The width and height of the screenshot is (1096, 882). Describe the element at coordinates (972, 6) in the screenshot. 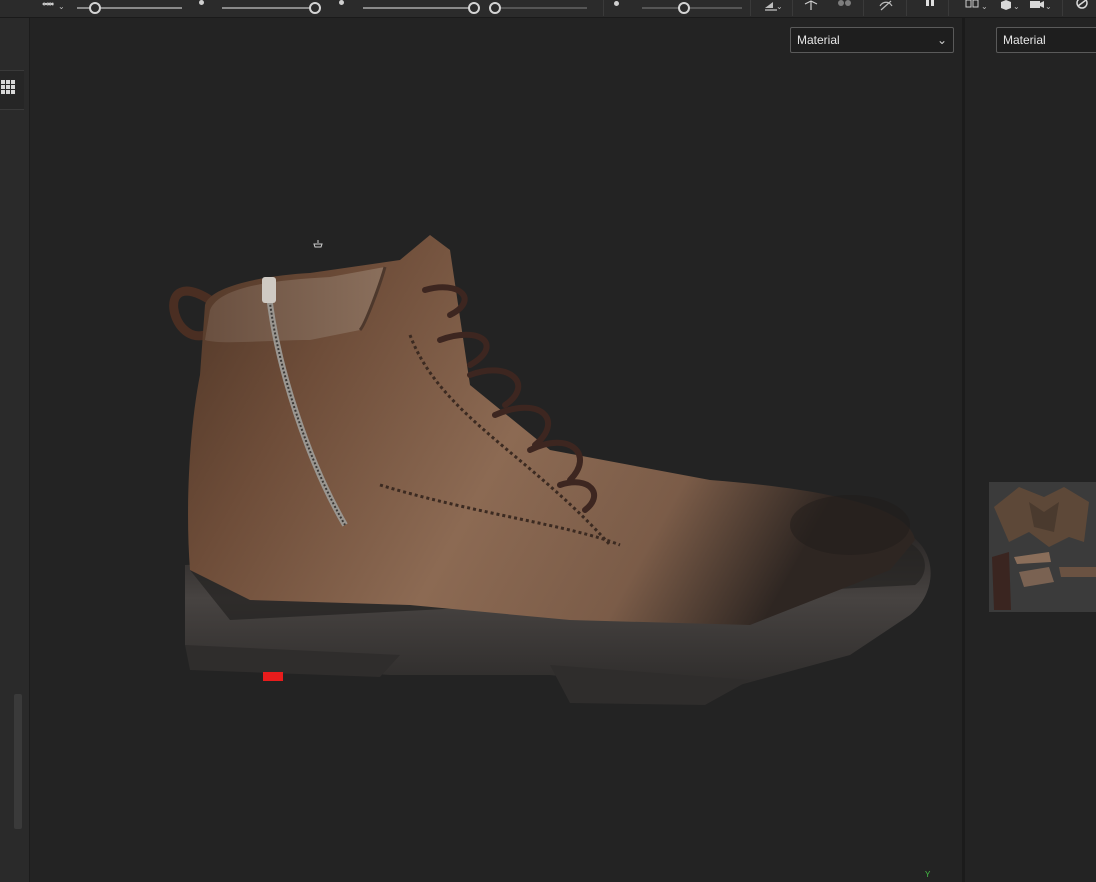

I see `mirror-icon` at that location.